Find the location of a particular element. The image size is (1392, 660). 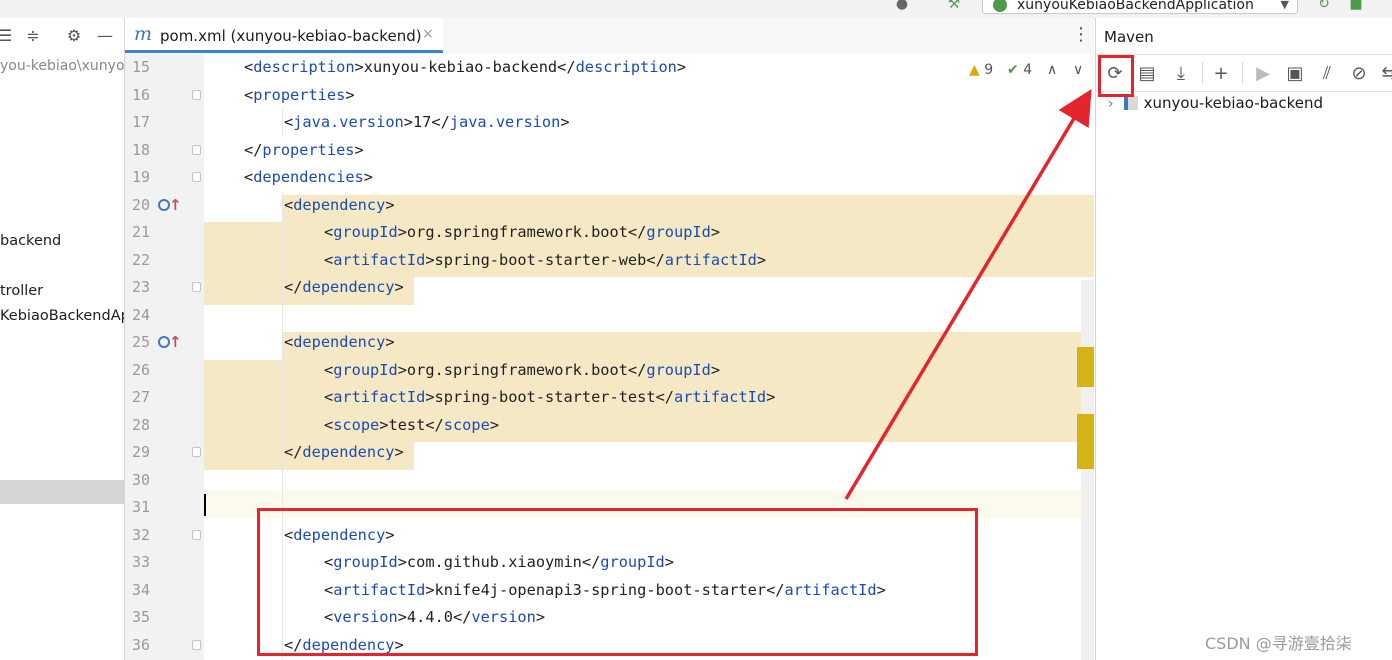

tab-pom-xml: m pom.xml (xunyou-kebiao-backend) × is located at coordinates (284, 35).